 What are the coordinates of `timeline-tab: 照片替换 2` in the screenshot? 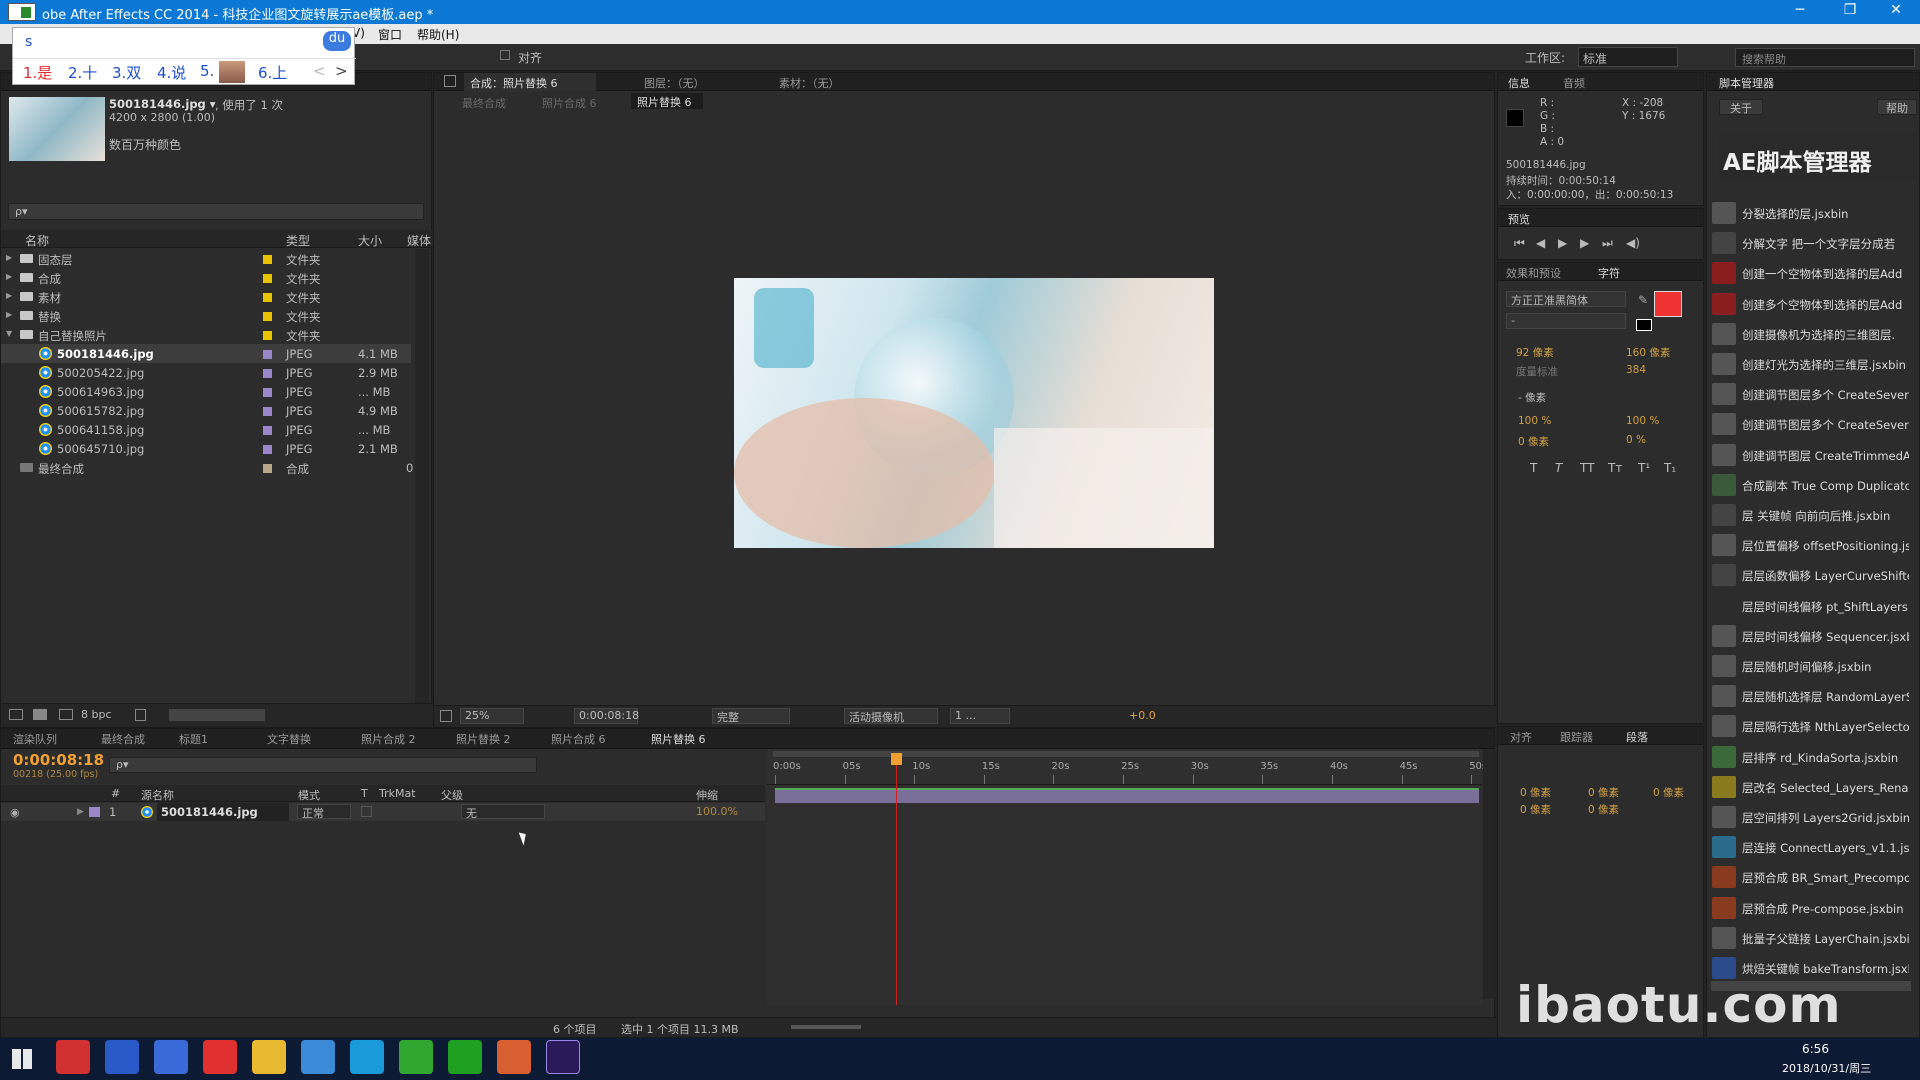 It's located at (483, 739).